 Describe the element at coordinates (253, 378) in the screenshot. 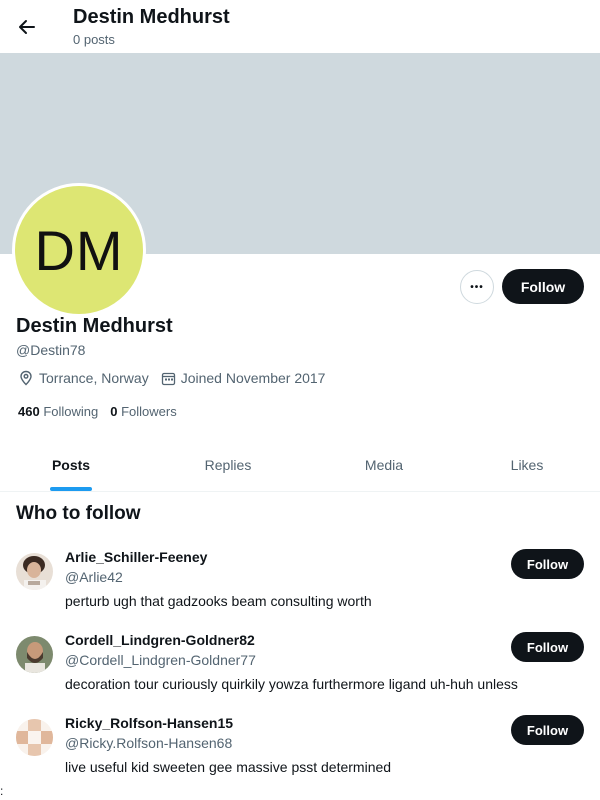

I see `join-date-text: Joined November 2017` at that location.